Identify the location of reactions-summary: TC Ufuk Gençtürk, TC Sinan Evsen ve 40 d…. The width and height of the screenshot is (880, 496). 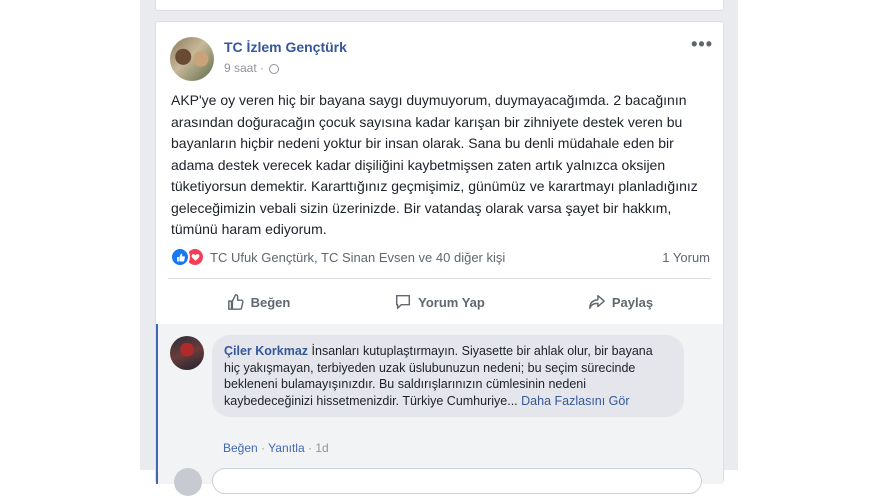
(337, 257).